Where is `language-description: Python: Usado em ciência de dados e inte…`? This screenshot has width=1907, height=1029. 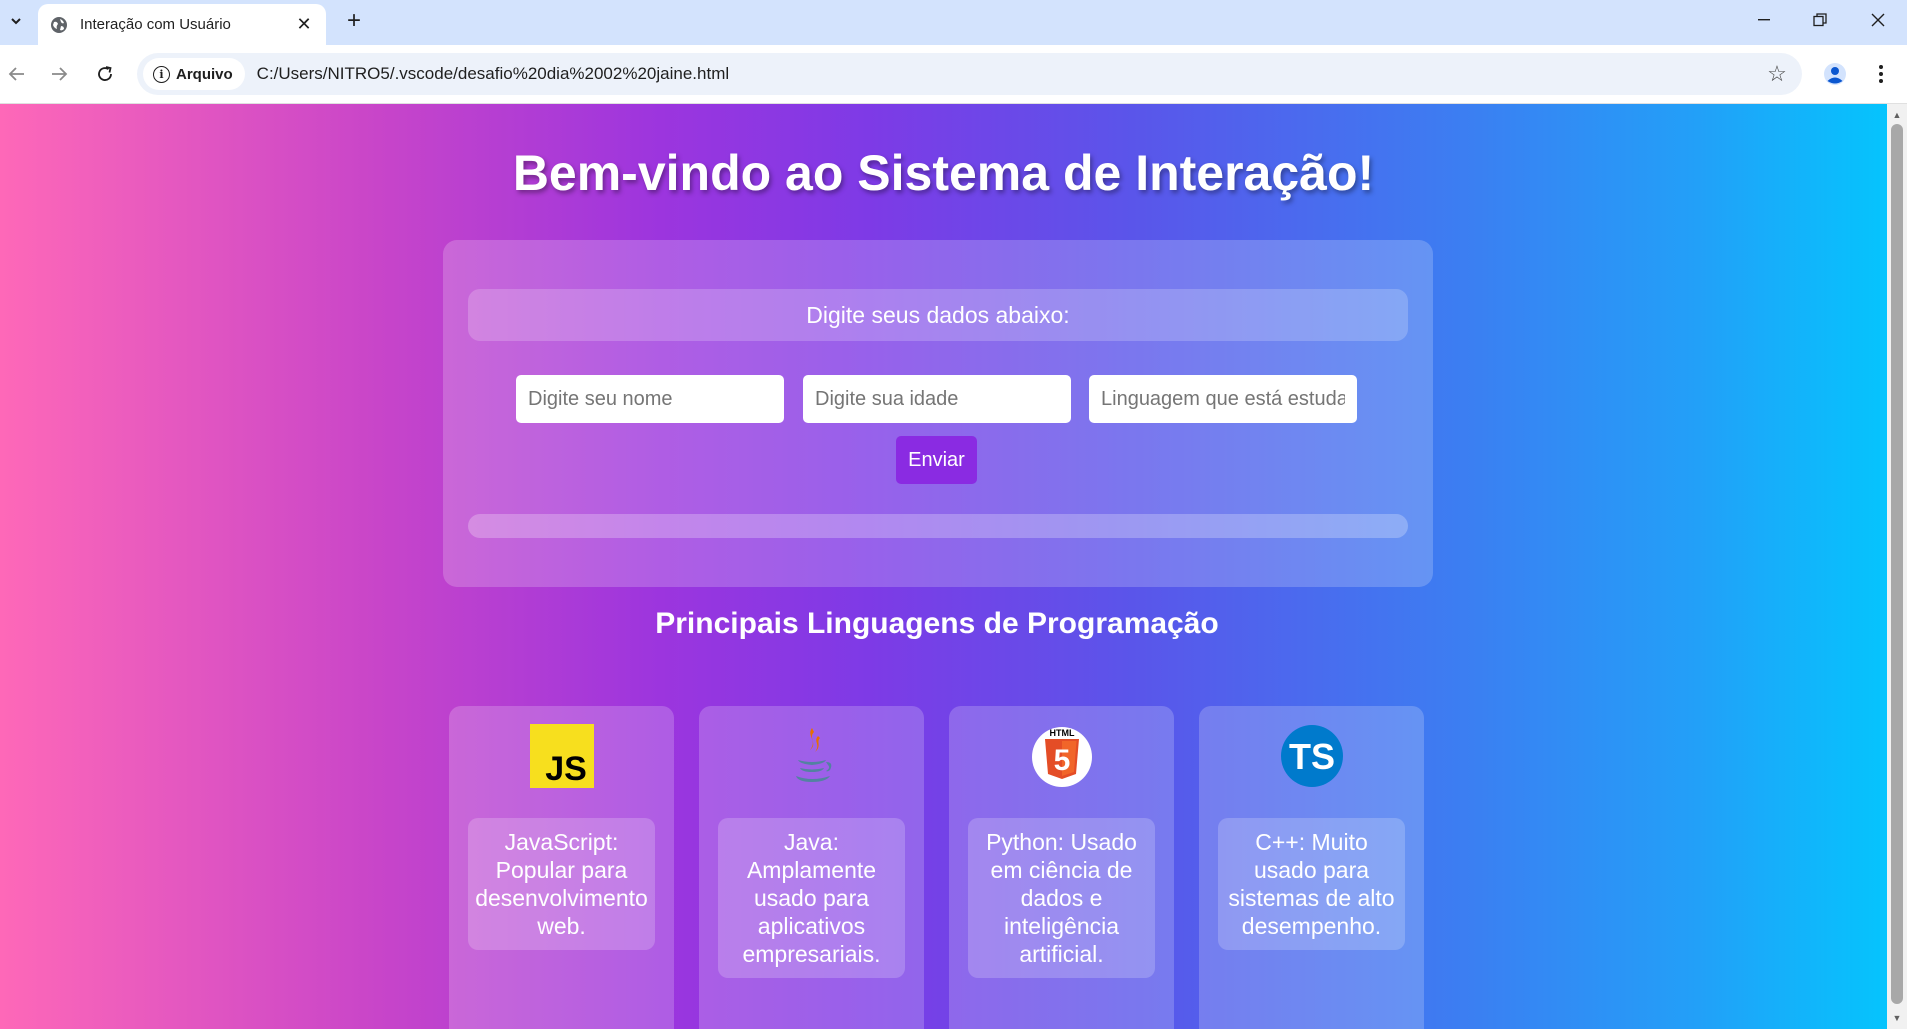 language-description: Python: Usado em ciência de dados e inte… is located at coordinates (1061, 898).